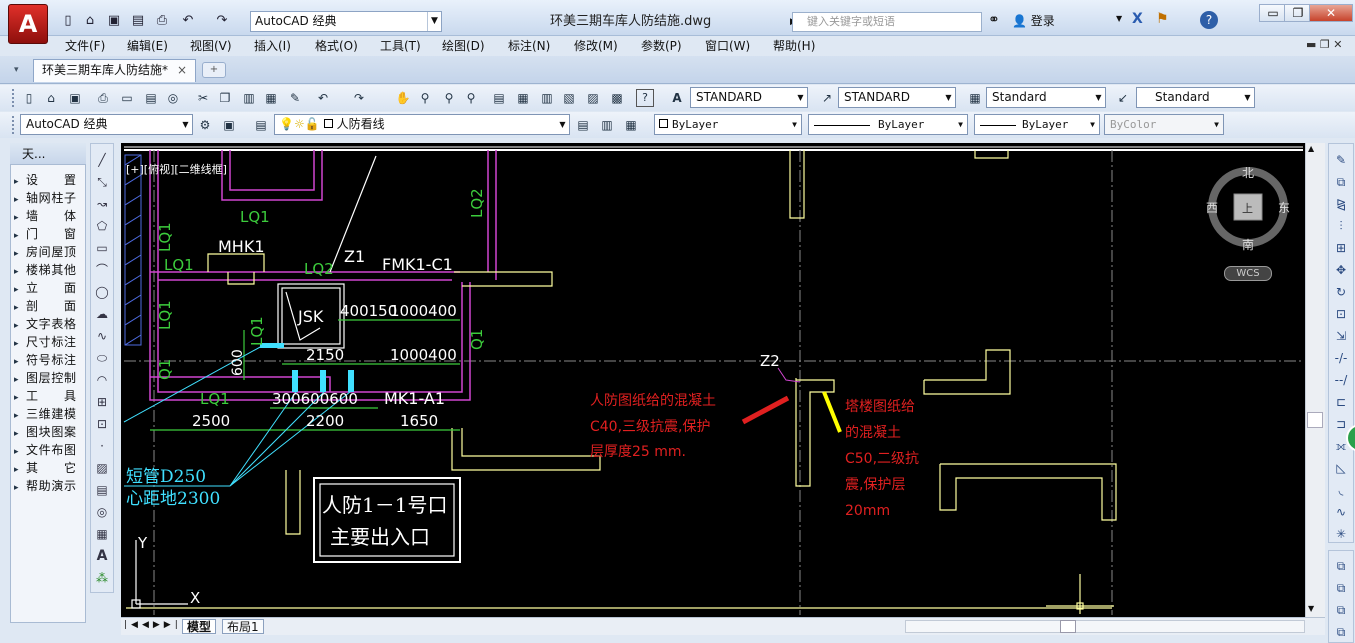  What do you see at coordinates (1341, 402) in the screenshot?
I see `break-point-icon: ⊏` at bounding box center [1341, 402].